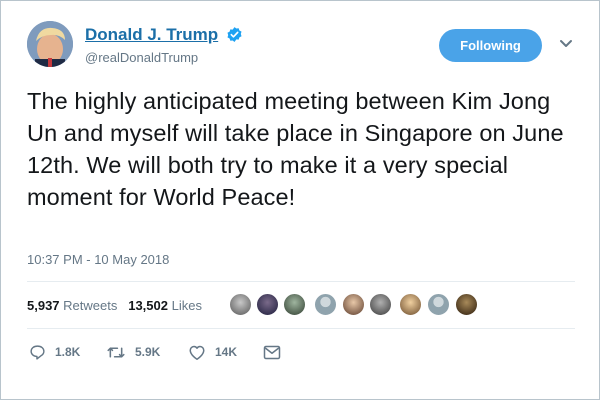 This screenshot has width=600, height=400. What do you see at coordinates (68, 352) in the screenshot?
I see `reply-count: 1.8K` at bounding box center [68, 352].